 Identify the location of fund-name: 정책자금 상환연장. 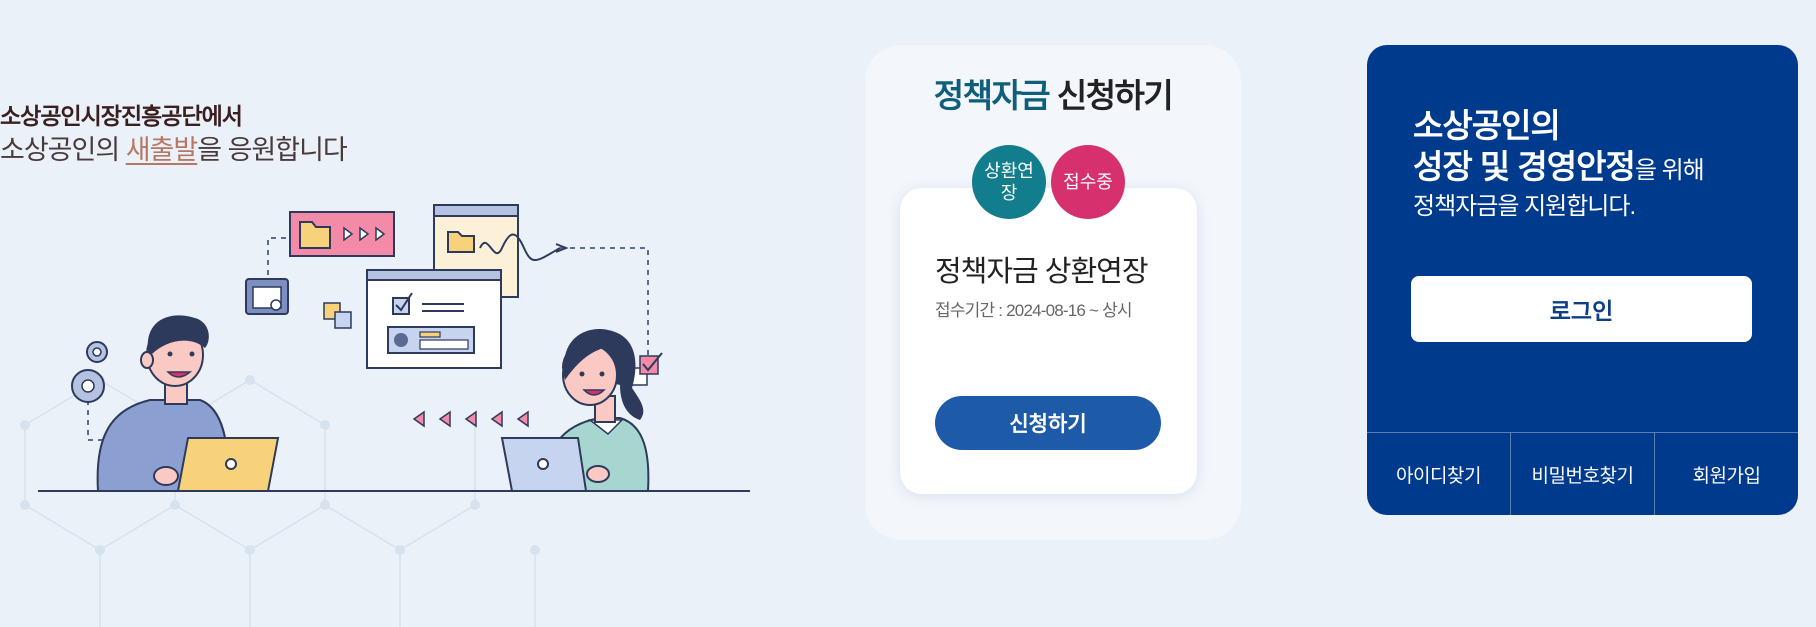
(1041, 272).